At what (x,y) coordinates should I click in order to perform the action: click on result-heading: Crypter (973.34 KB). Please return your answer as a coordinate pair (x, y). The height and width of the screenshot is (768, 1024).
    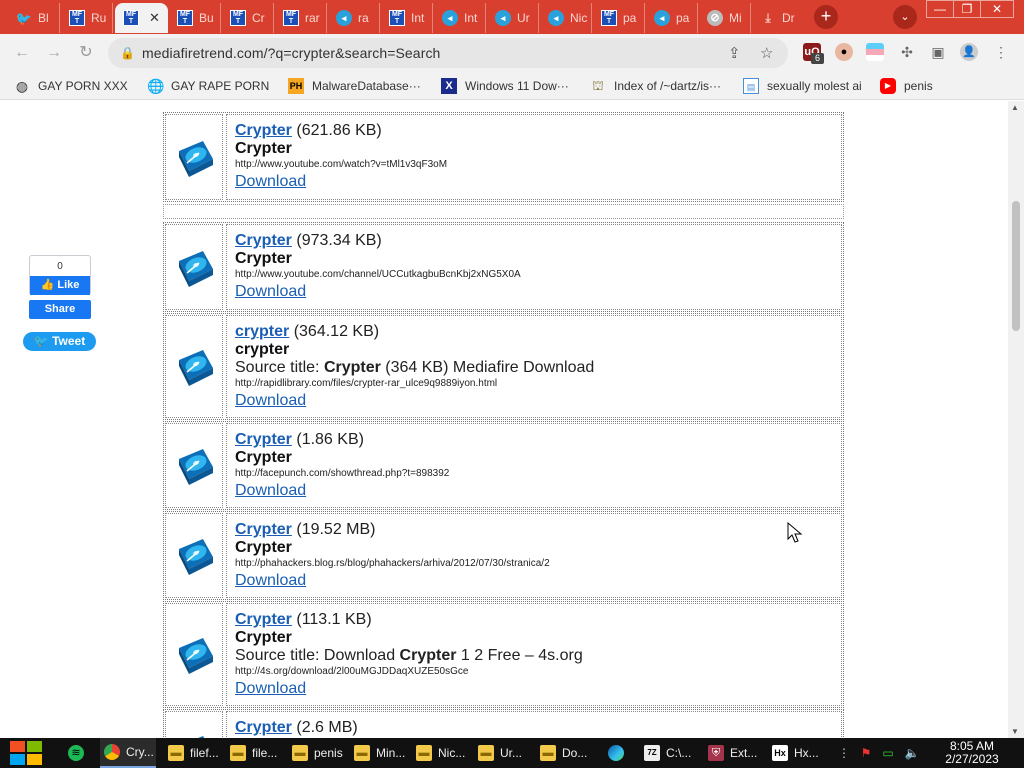
    Looking at the image, I should click on (538, 241).